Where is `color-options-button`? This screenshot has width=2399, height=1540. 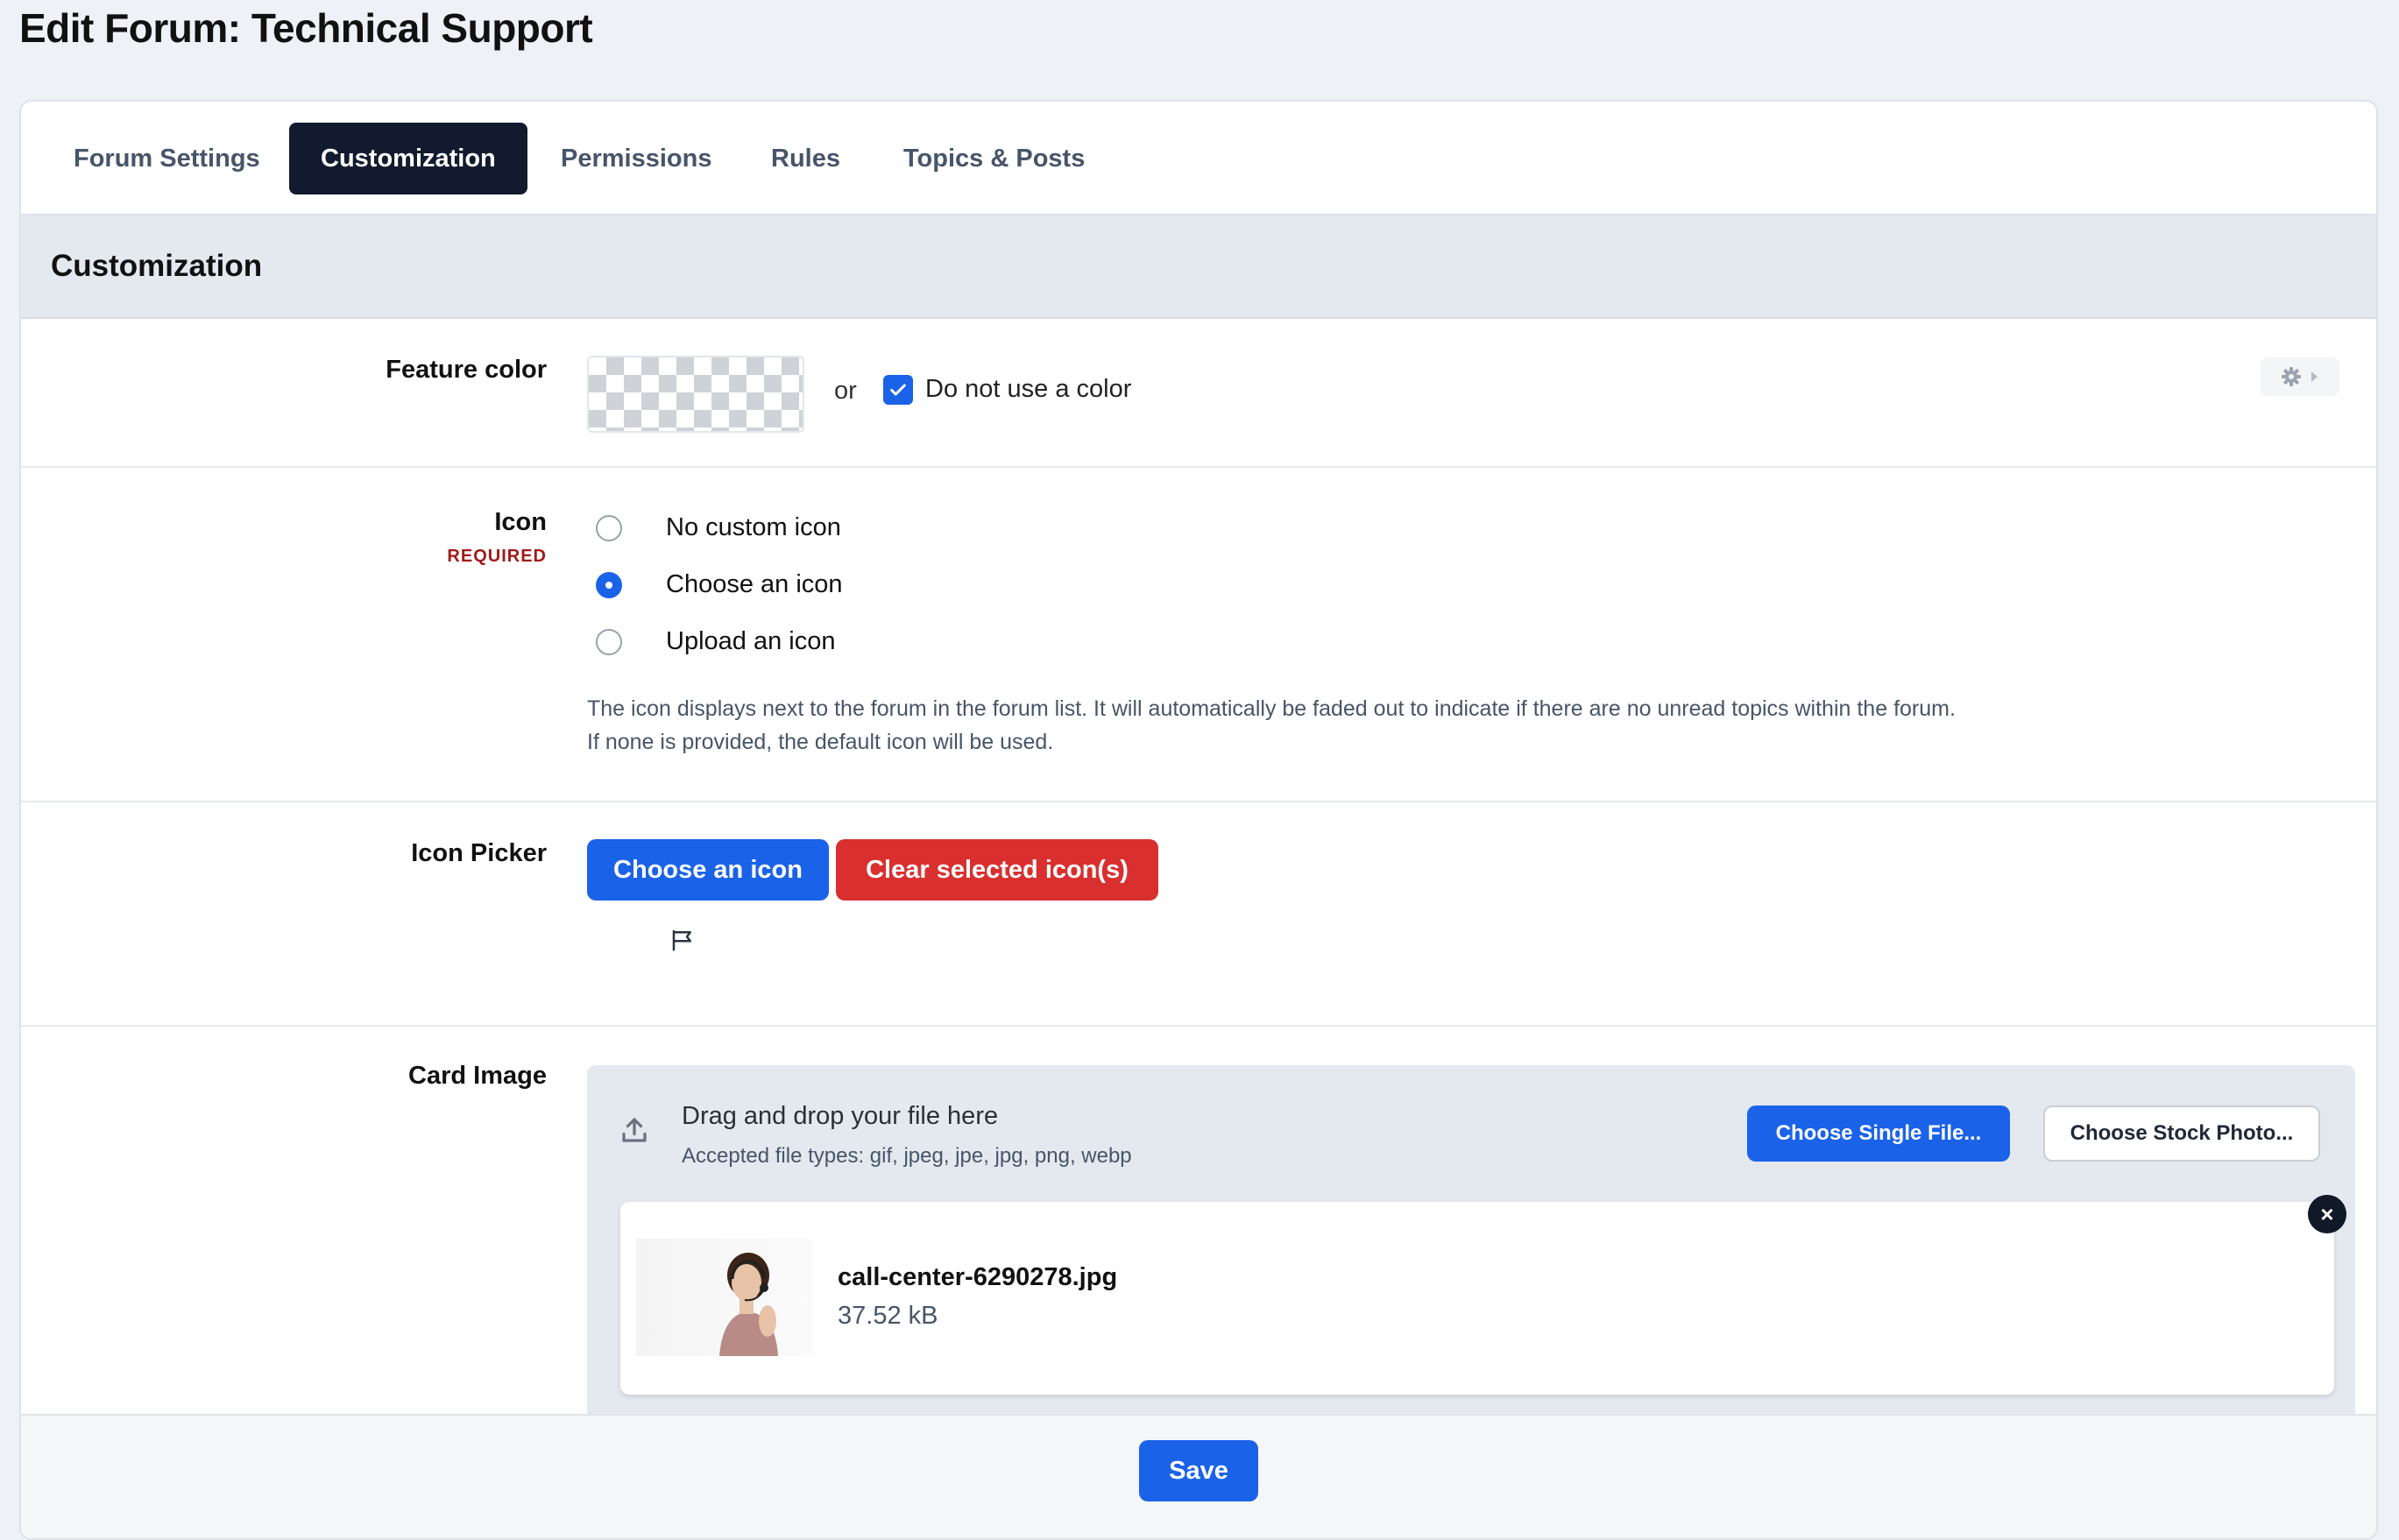
color-options-button is located at coordinates (2300, 376).